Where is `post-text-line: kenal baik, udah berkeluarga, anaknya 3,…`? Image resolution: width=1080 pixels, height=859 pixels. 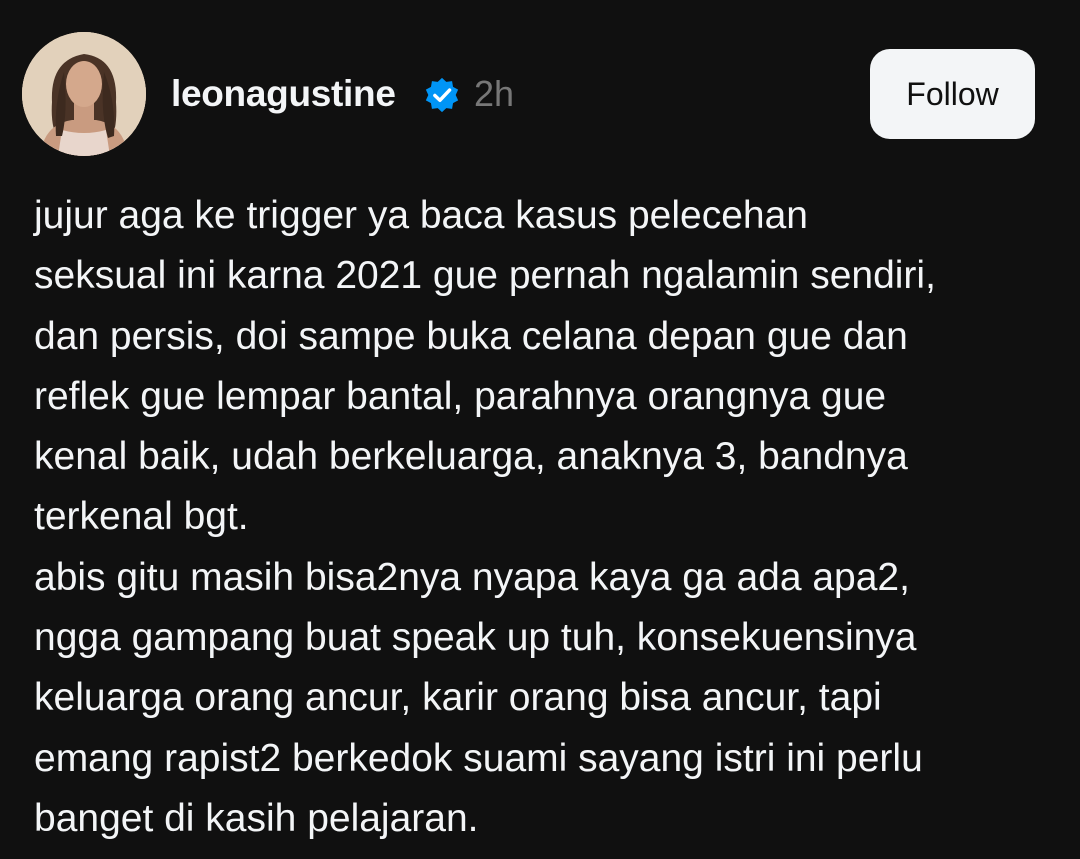 post-text-line: kenal baik, udah berkeluarga, anaknya 3,… is located at coordinates (471, 457).